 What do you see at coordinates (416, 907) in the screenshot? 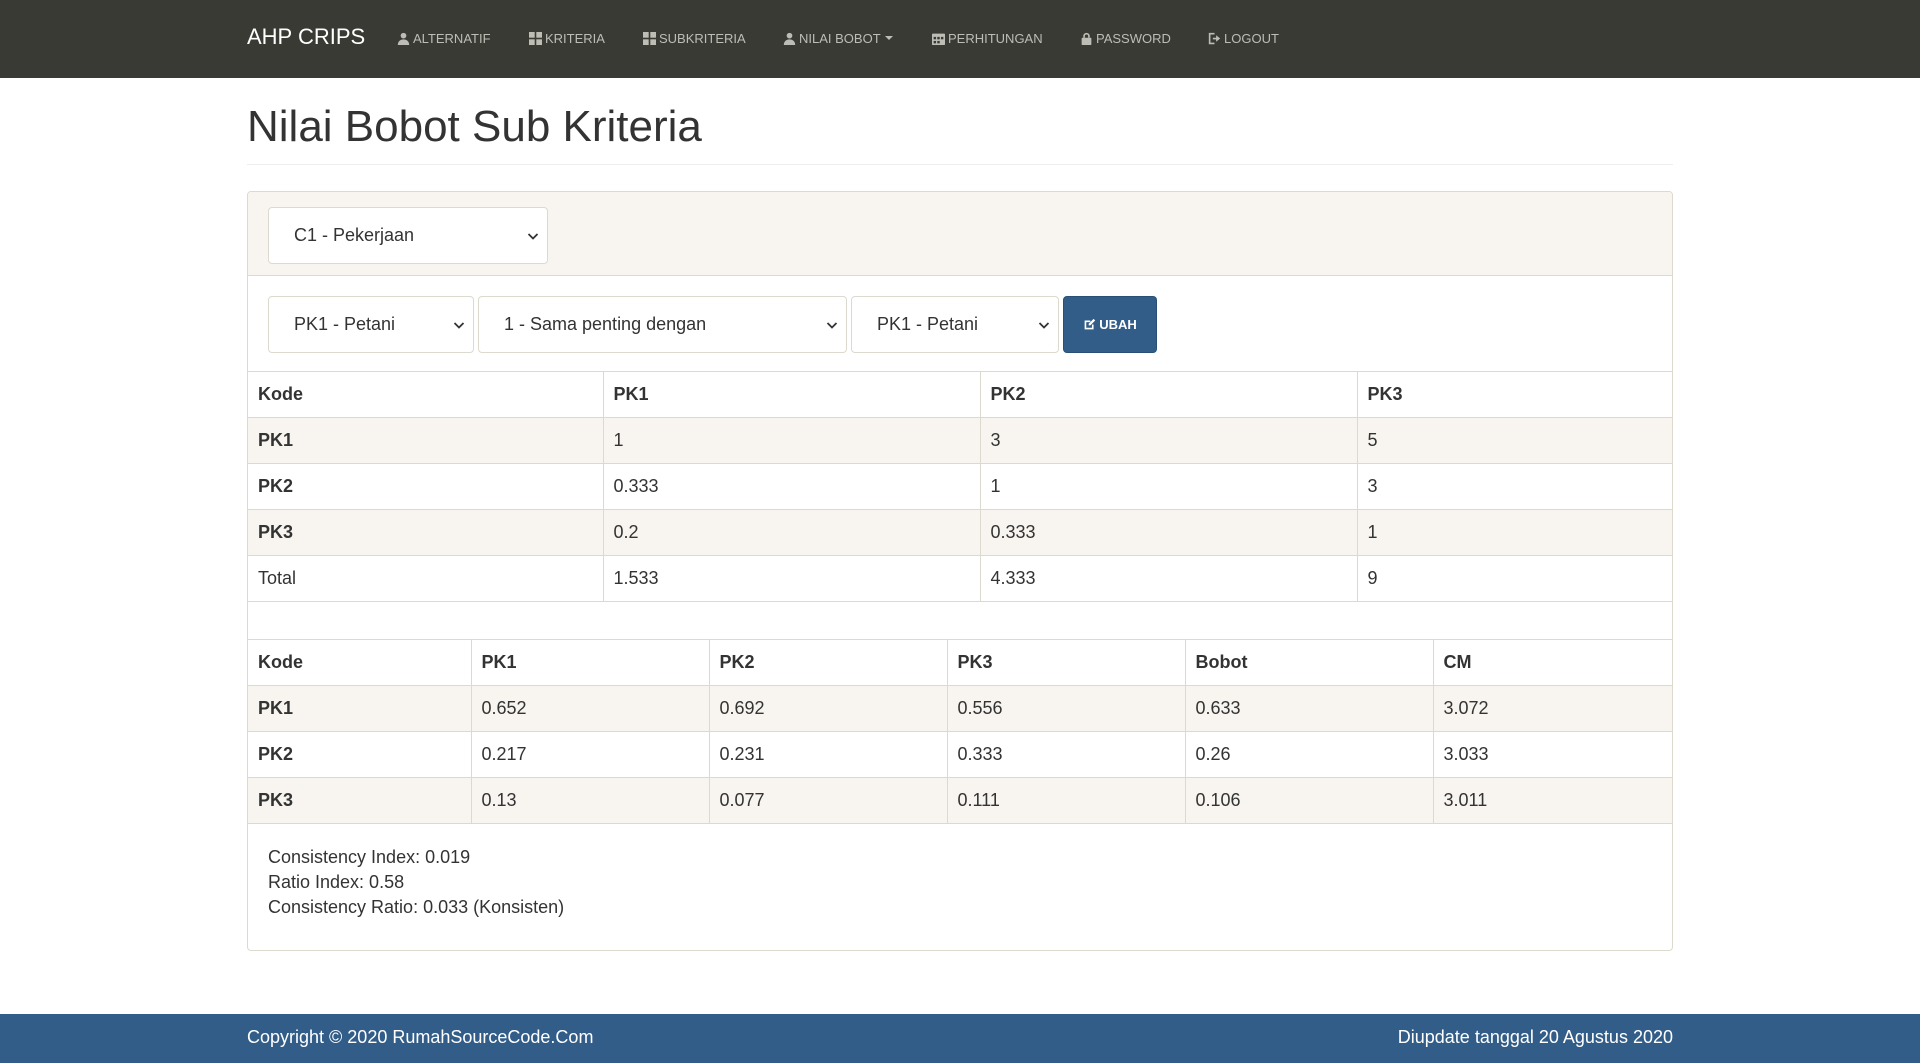
I see `consistency-ratio-text: Consistency Ratio: 0.033 (Konsisten)` at bounding box center [416, 907].